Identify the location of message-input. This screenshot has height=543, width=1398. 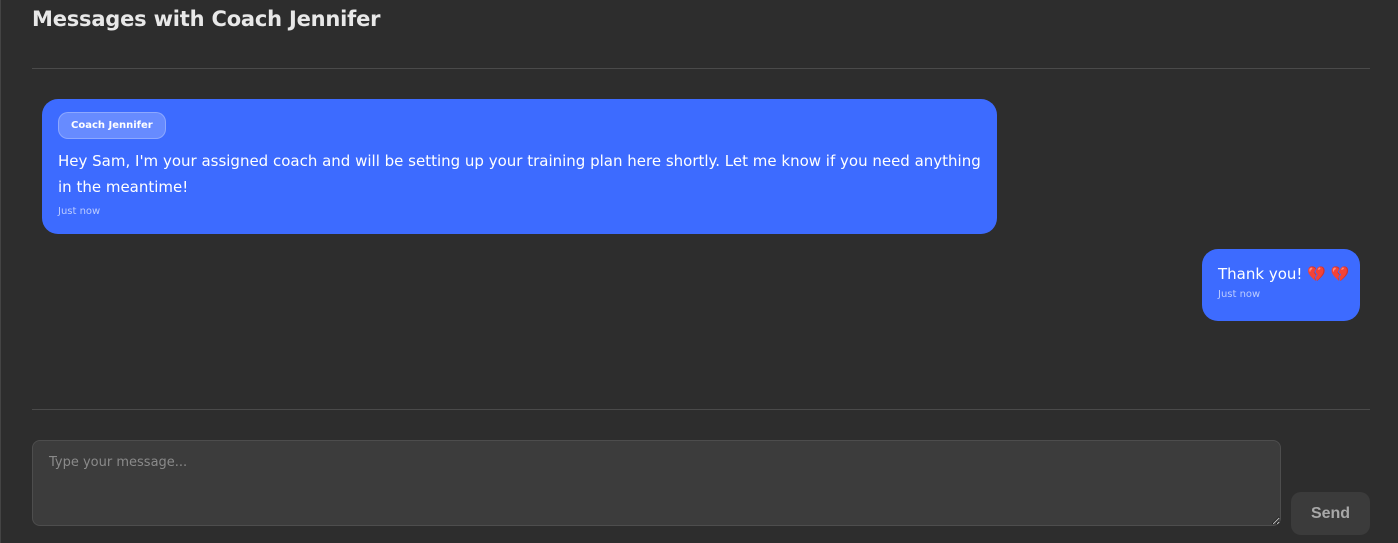
(656, 483).